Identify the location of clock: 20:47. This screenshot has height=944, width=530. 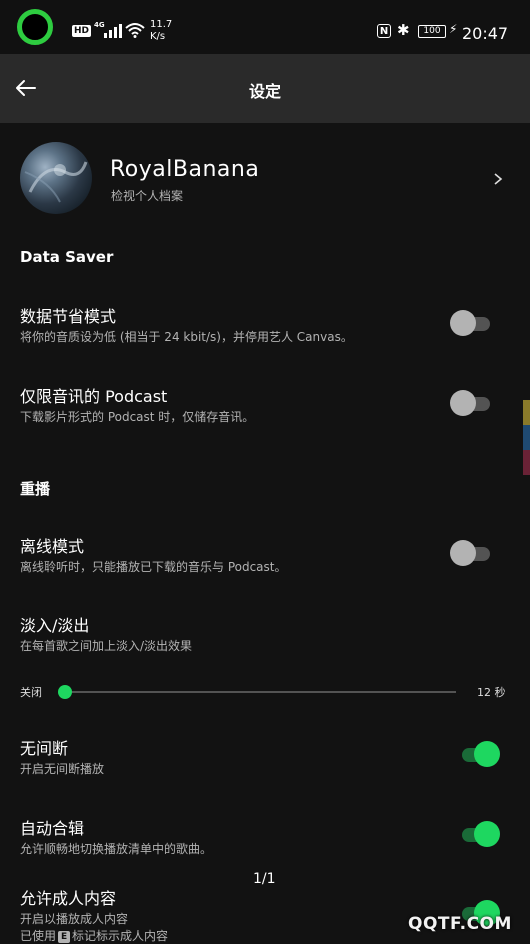
(485, 33).